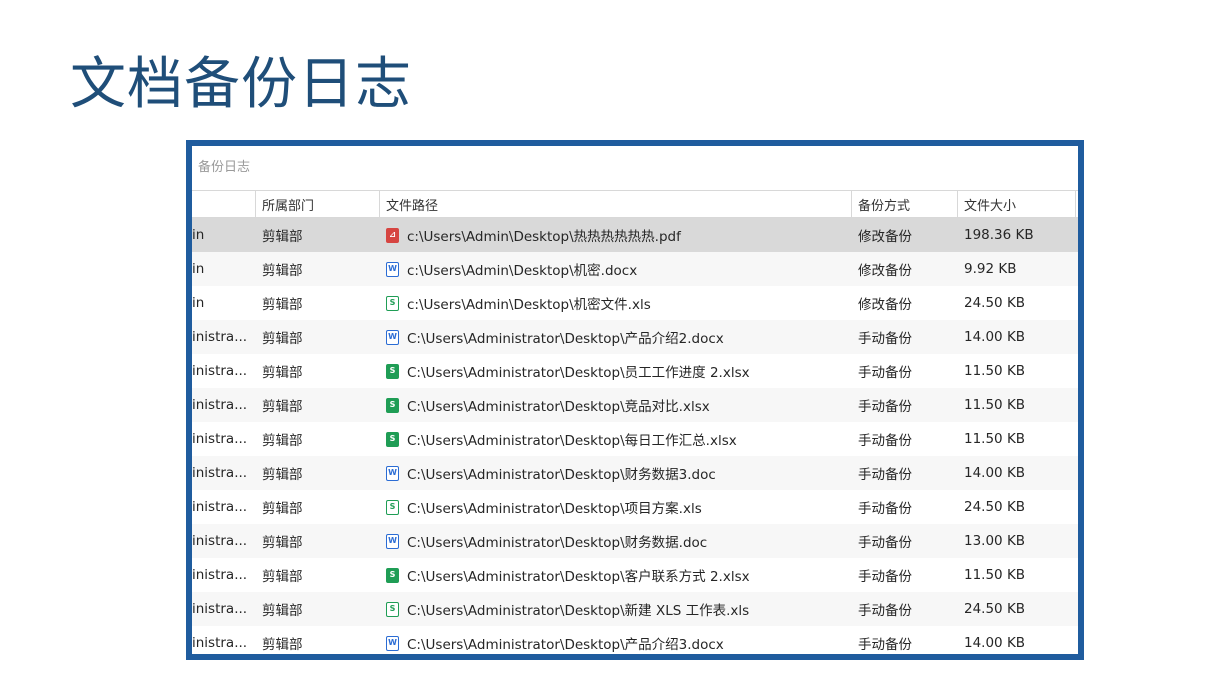 This screenshot has height=688, width=1224. Describe the element at coordinates (318, 204) in the screenshot. I see `column-header-department: 所属部门` at that location.